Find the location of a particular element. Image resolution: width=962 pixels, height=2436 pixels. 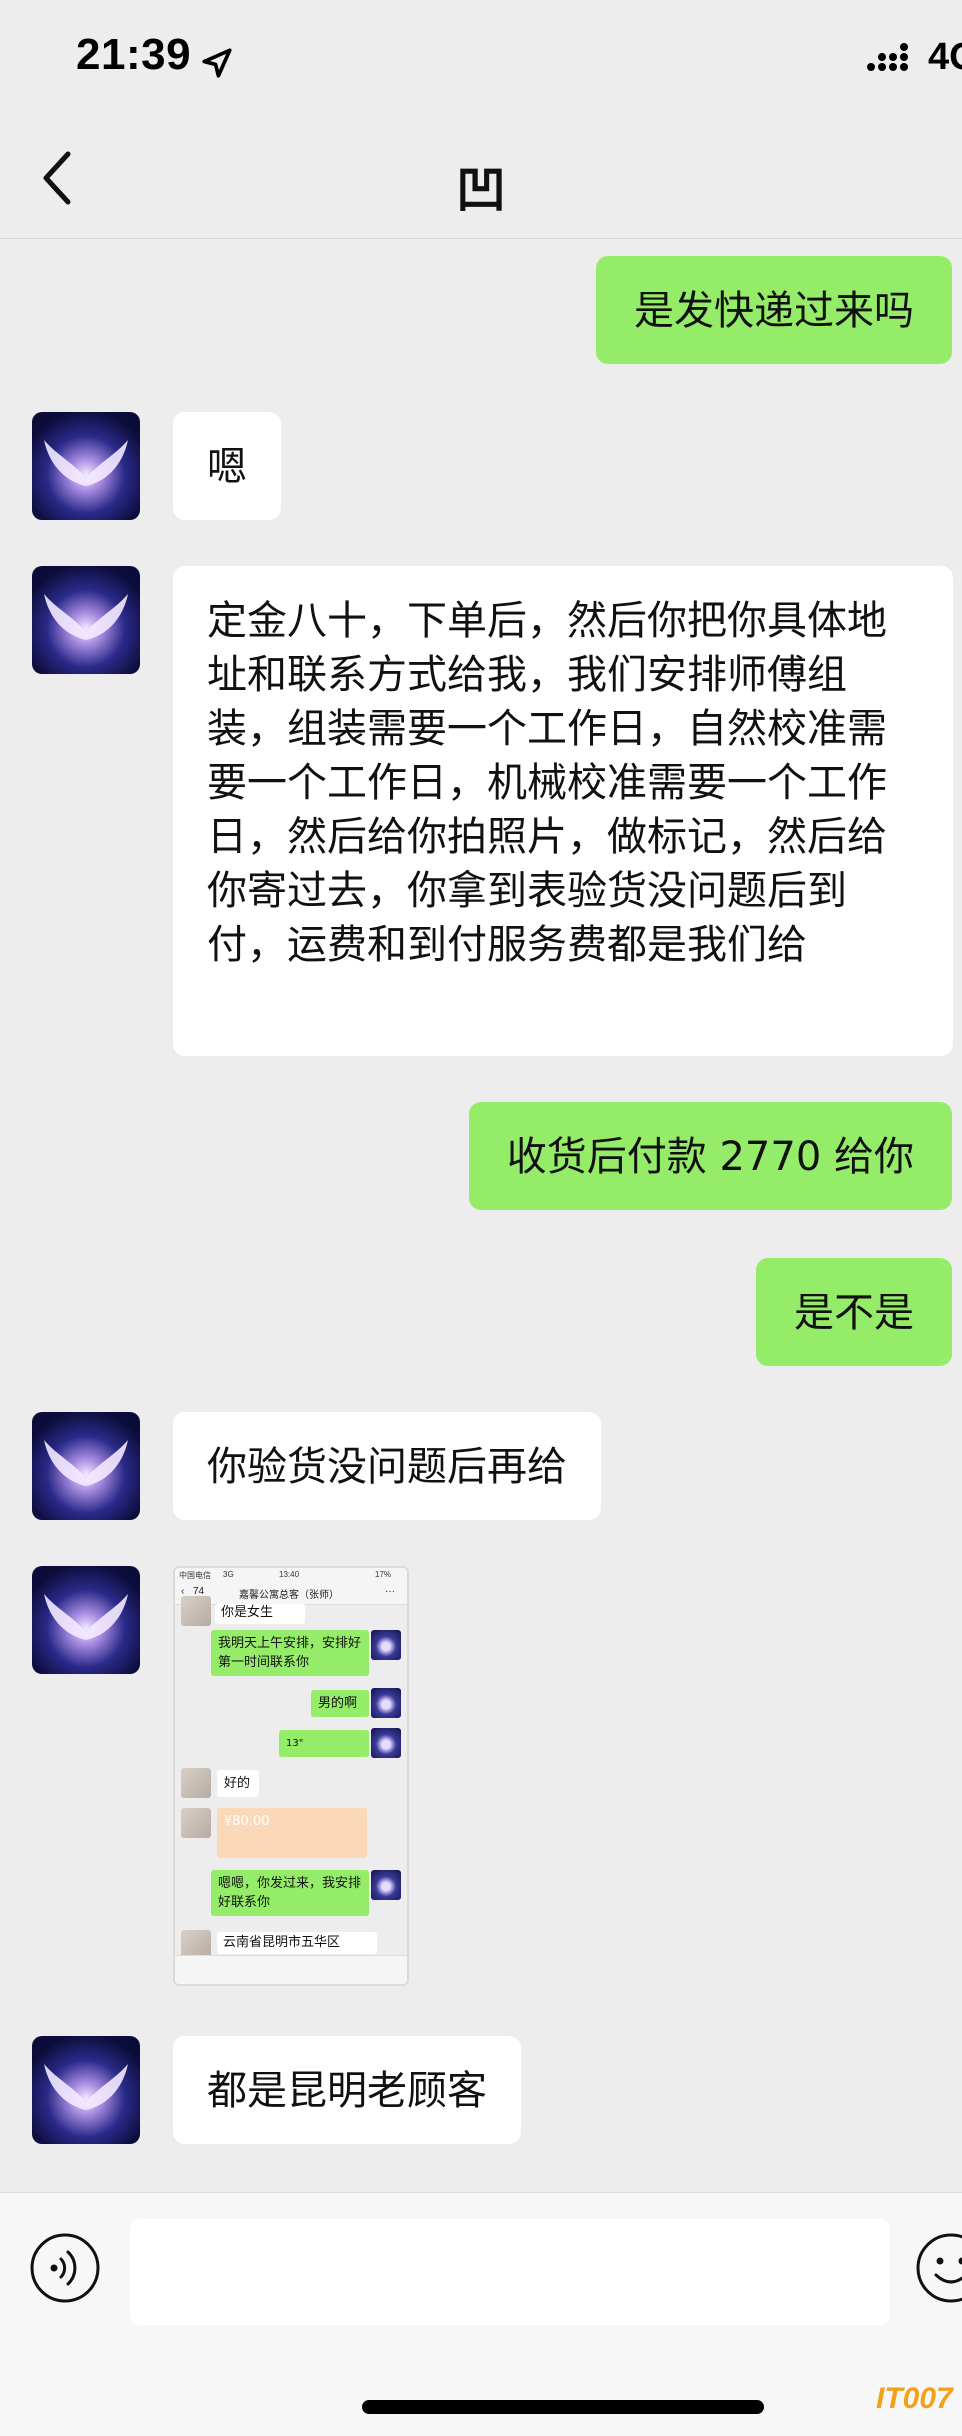

image-more-icon: ··· is located at coordinates (390, 1591).